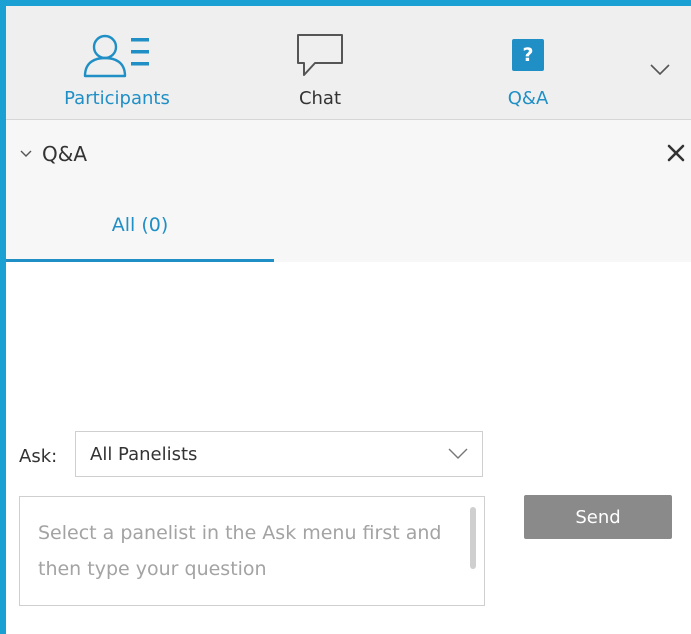  I want to click on ask-label: Ask:, so click(38, 456).